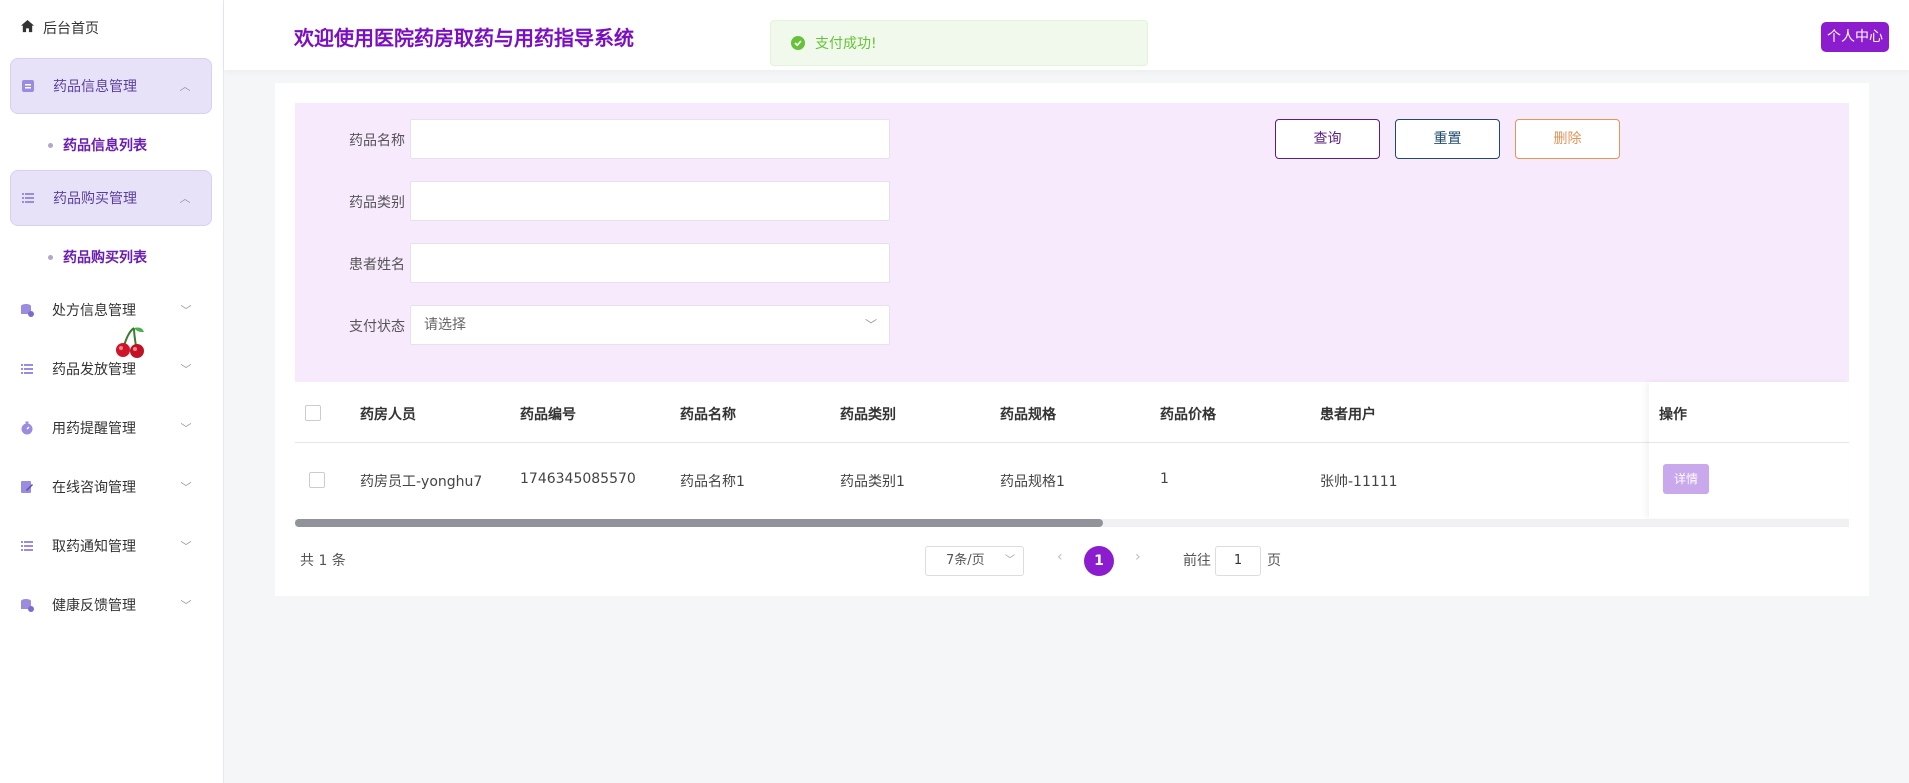 The width and height of the screenshot is (1909, 783). Describe the element at coordinates (27, 28) in the screenshot. I see `home-icon` at that location.